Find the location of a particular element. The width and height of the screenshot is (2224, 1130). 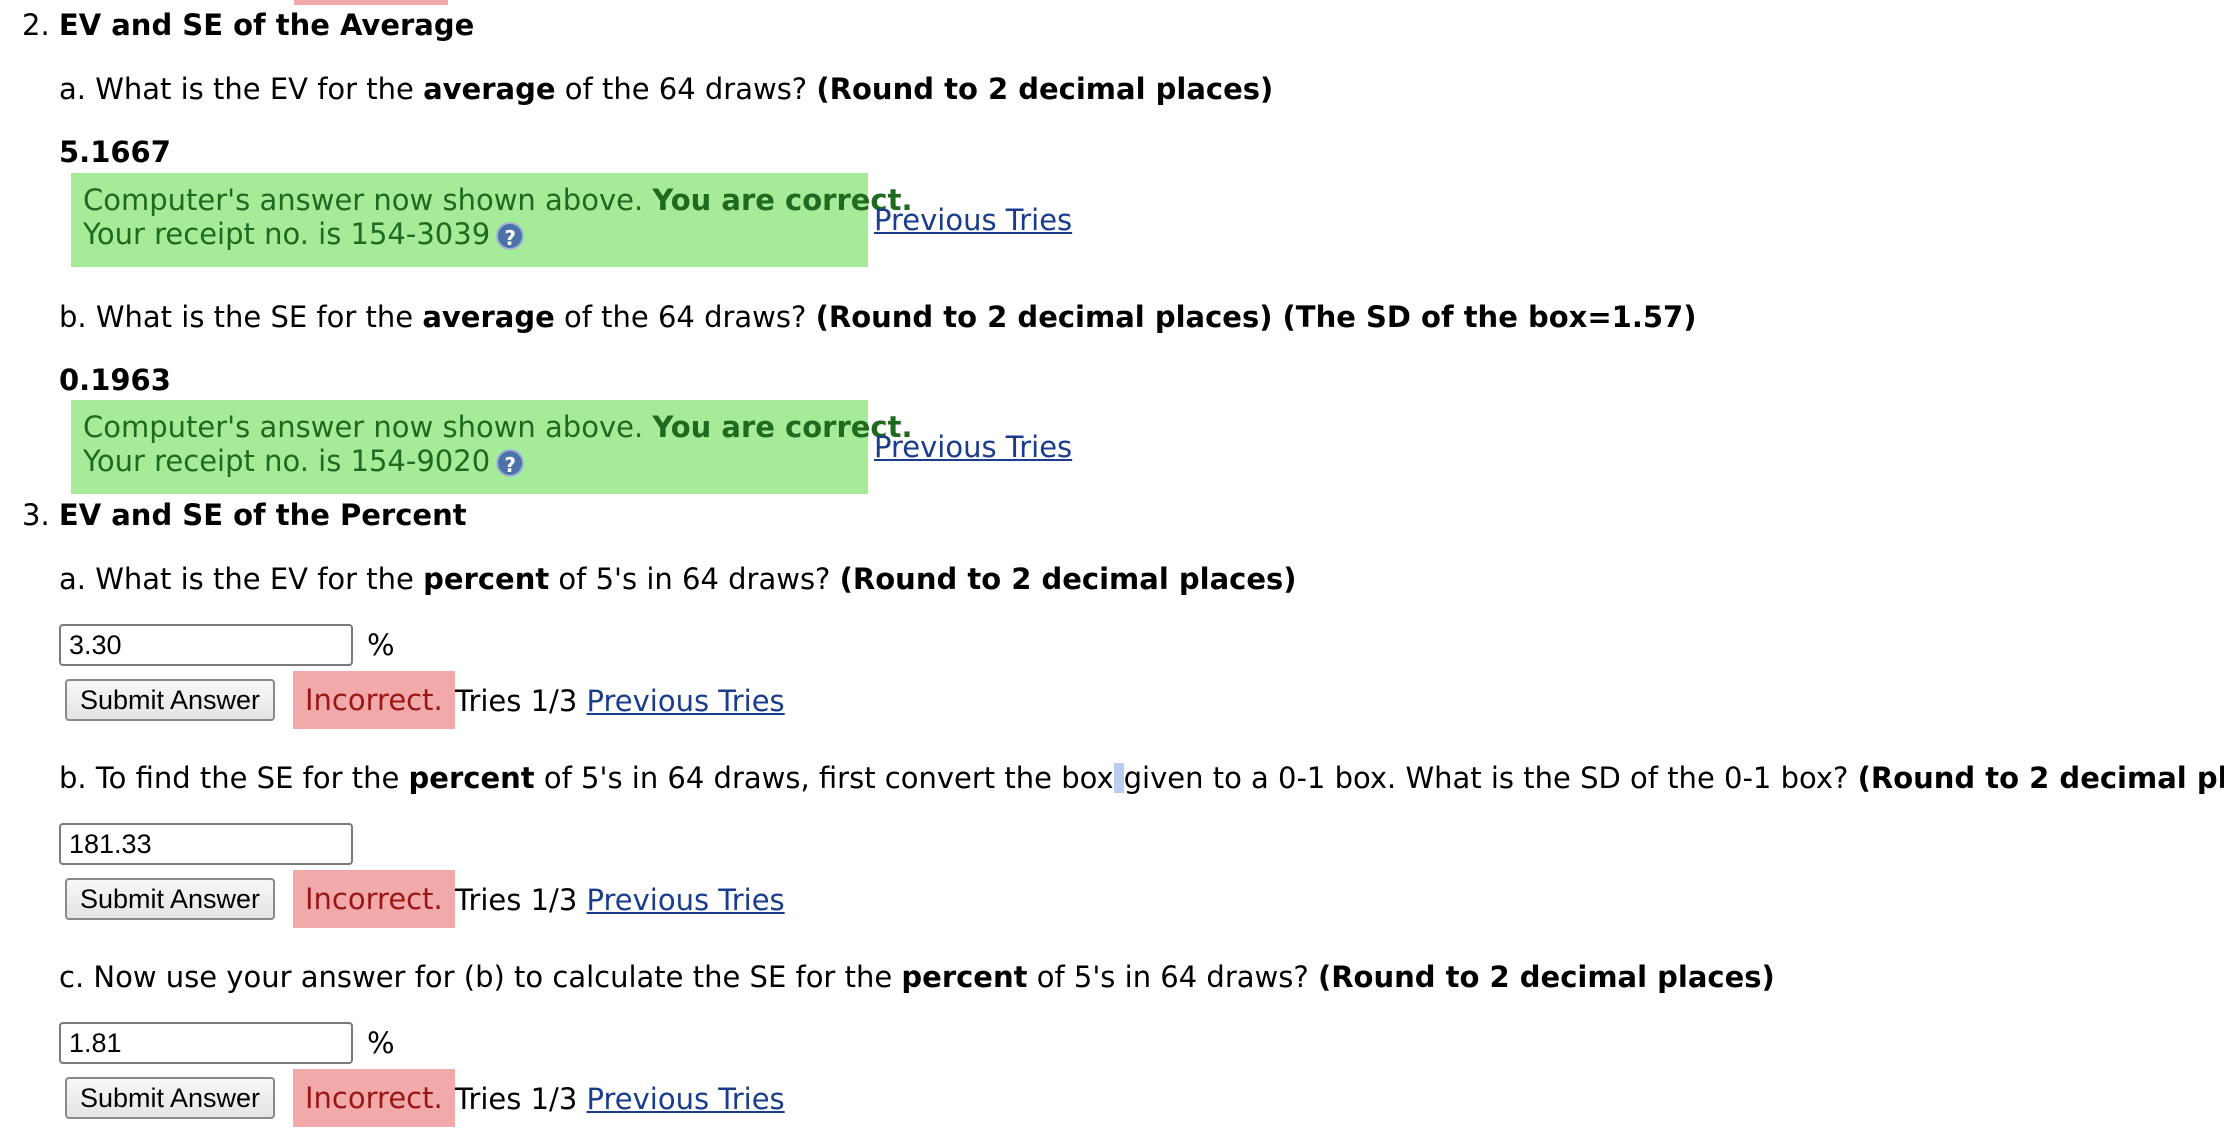

answer-input-3c: 1.81 is located at coordinates (206, 1043).